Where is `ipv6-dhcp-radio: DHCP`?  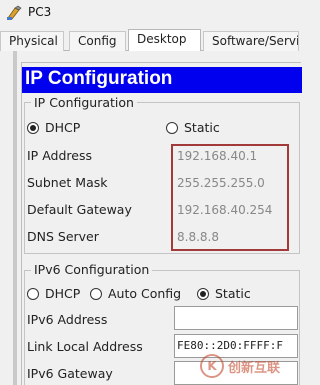 ipv6-dhcp-radio: DHCP is located at coordinates (53, 293).